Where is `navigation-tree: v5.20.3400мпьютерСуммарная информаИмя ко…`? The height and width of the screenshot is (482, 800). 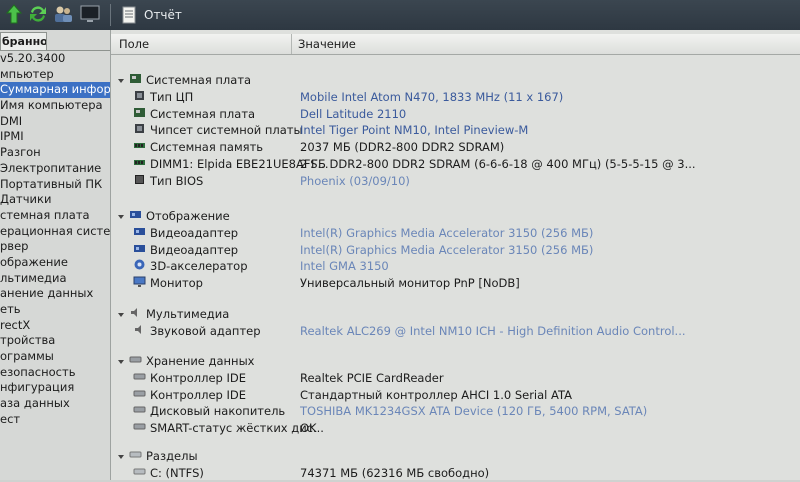
navigation-tree: v5.20.3400мпьютерСуммарная информаИмя ко… is located at coordinates (55, 239).